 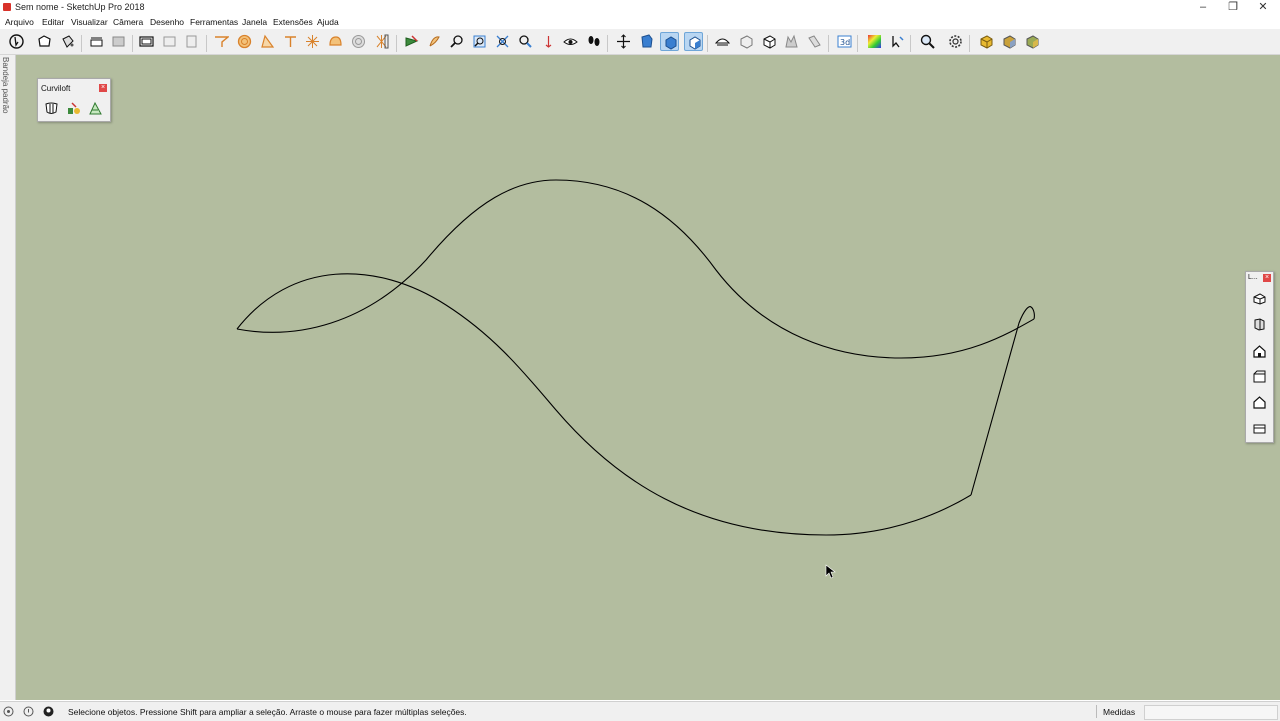 I want to click on menu-extensoes: Extensões, so click(x=293, y=22).